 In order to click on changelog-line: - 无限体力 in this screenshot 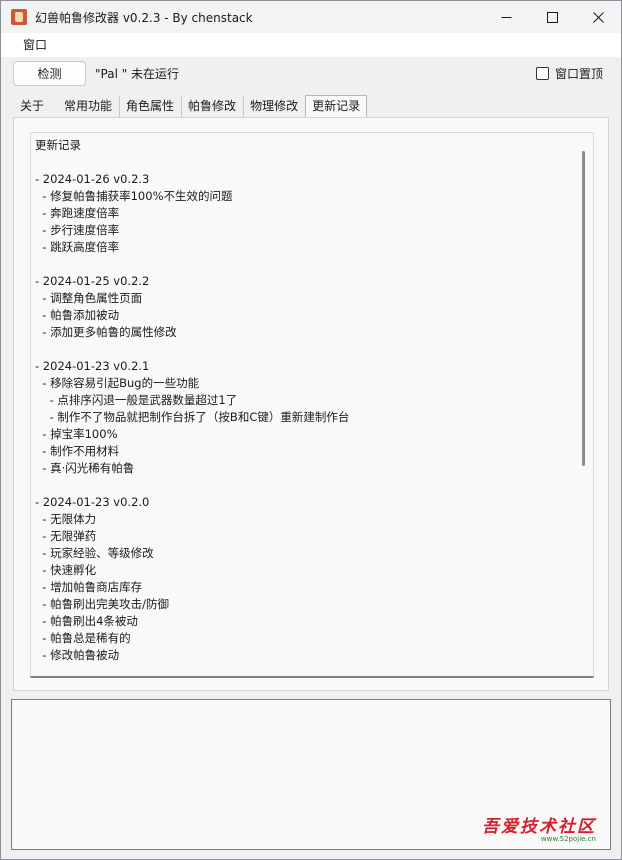, I will do `click(66, 519)`.